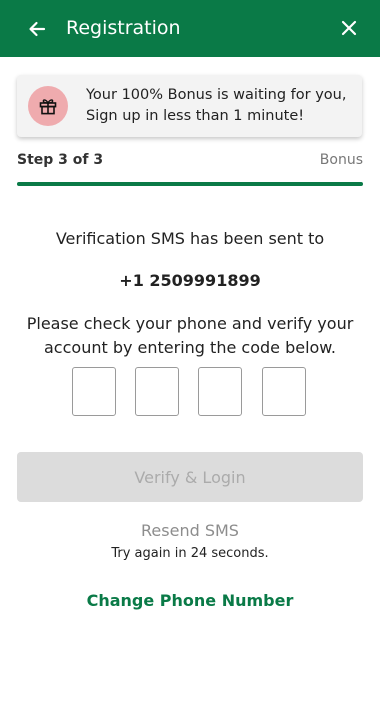 This screenshot has height=704, width=380. I want to click on gift-icon-badge, so click(48, 106).